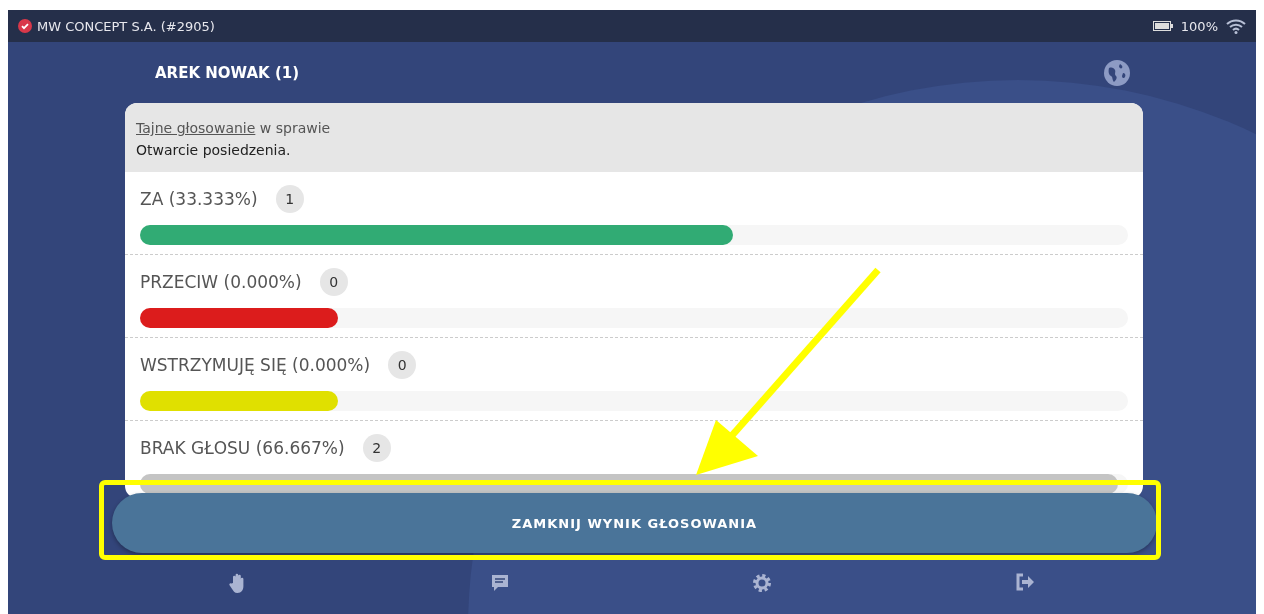 The width and height of the screenshot is (1264, 614). Describe the element at coordinates (196, 128) in the screenshot. I see `secret-vote-link: Tajne głosowanie` at that location.